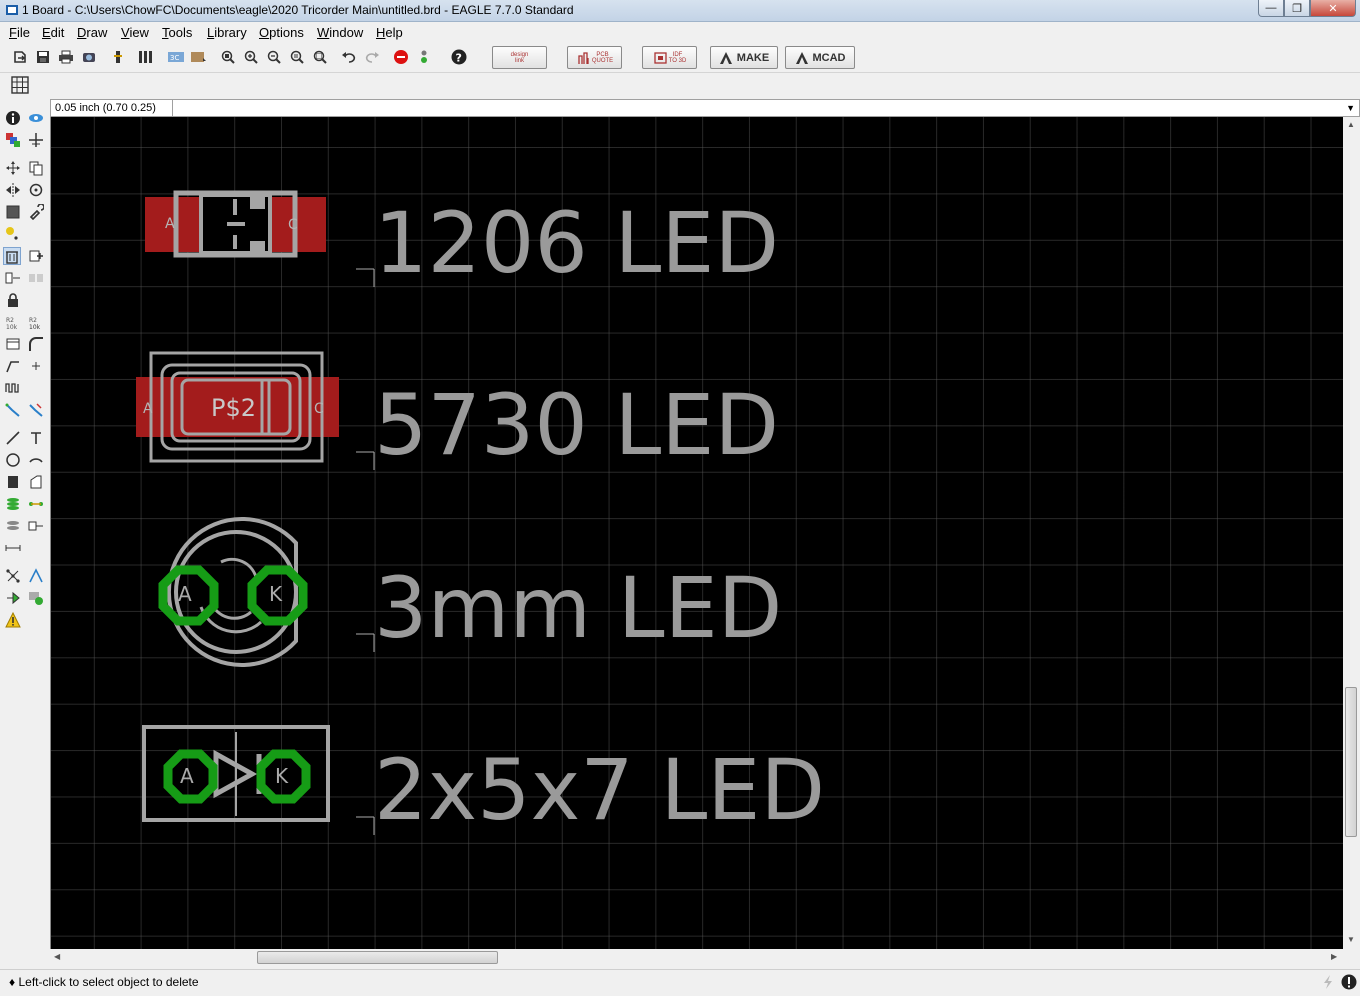  Describe the element at coordinates (377, 957) in the screenshot. I see `horizontal-scroll-thumb` at that location.